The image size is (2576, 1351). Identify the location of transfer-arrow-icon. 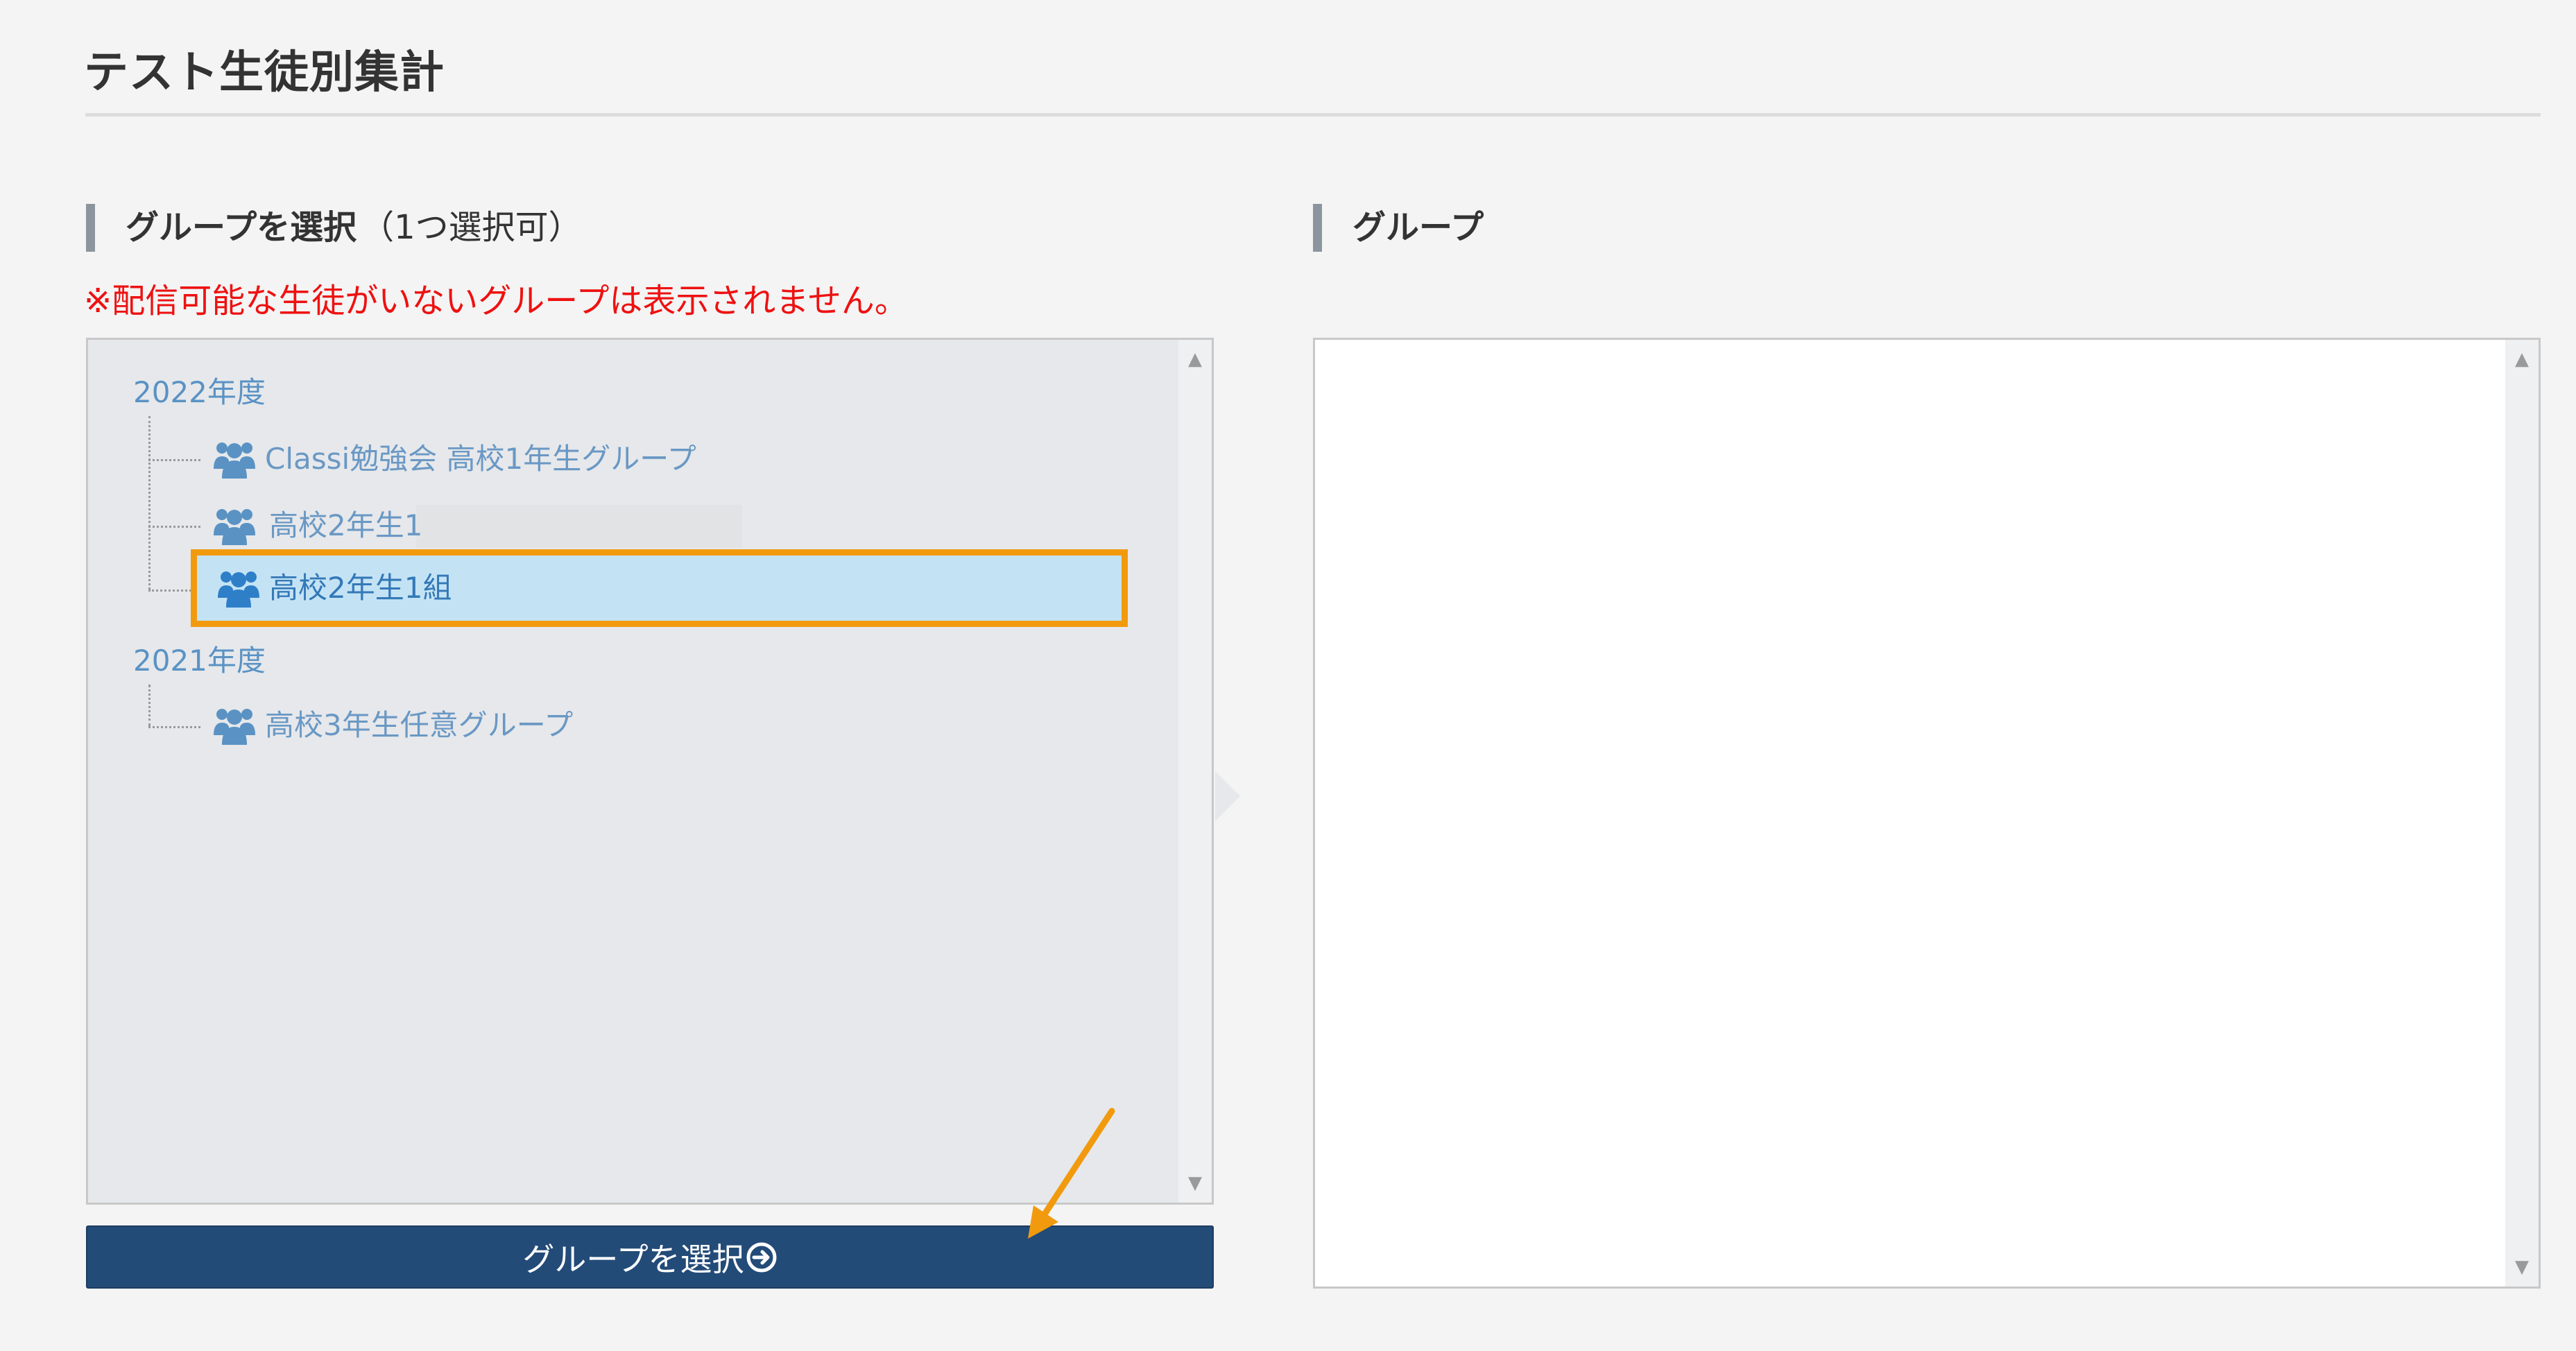
(1227, 796).